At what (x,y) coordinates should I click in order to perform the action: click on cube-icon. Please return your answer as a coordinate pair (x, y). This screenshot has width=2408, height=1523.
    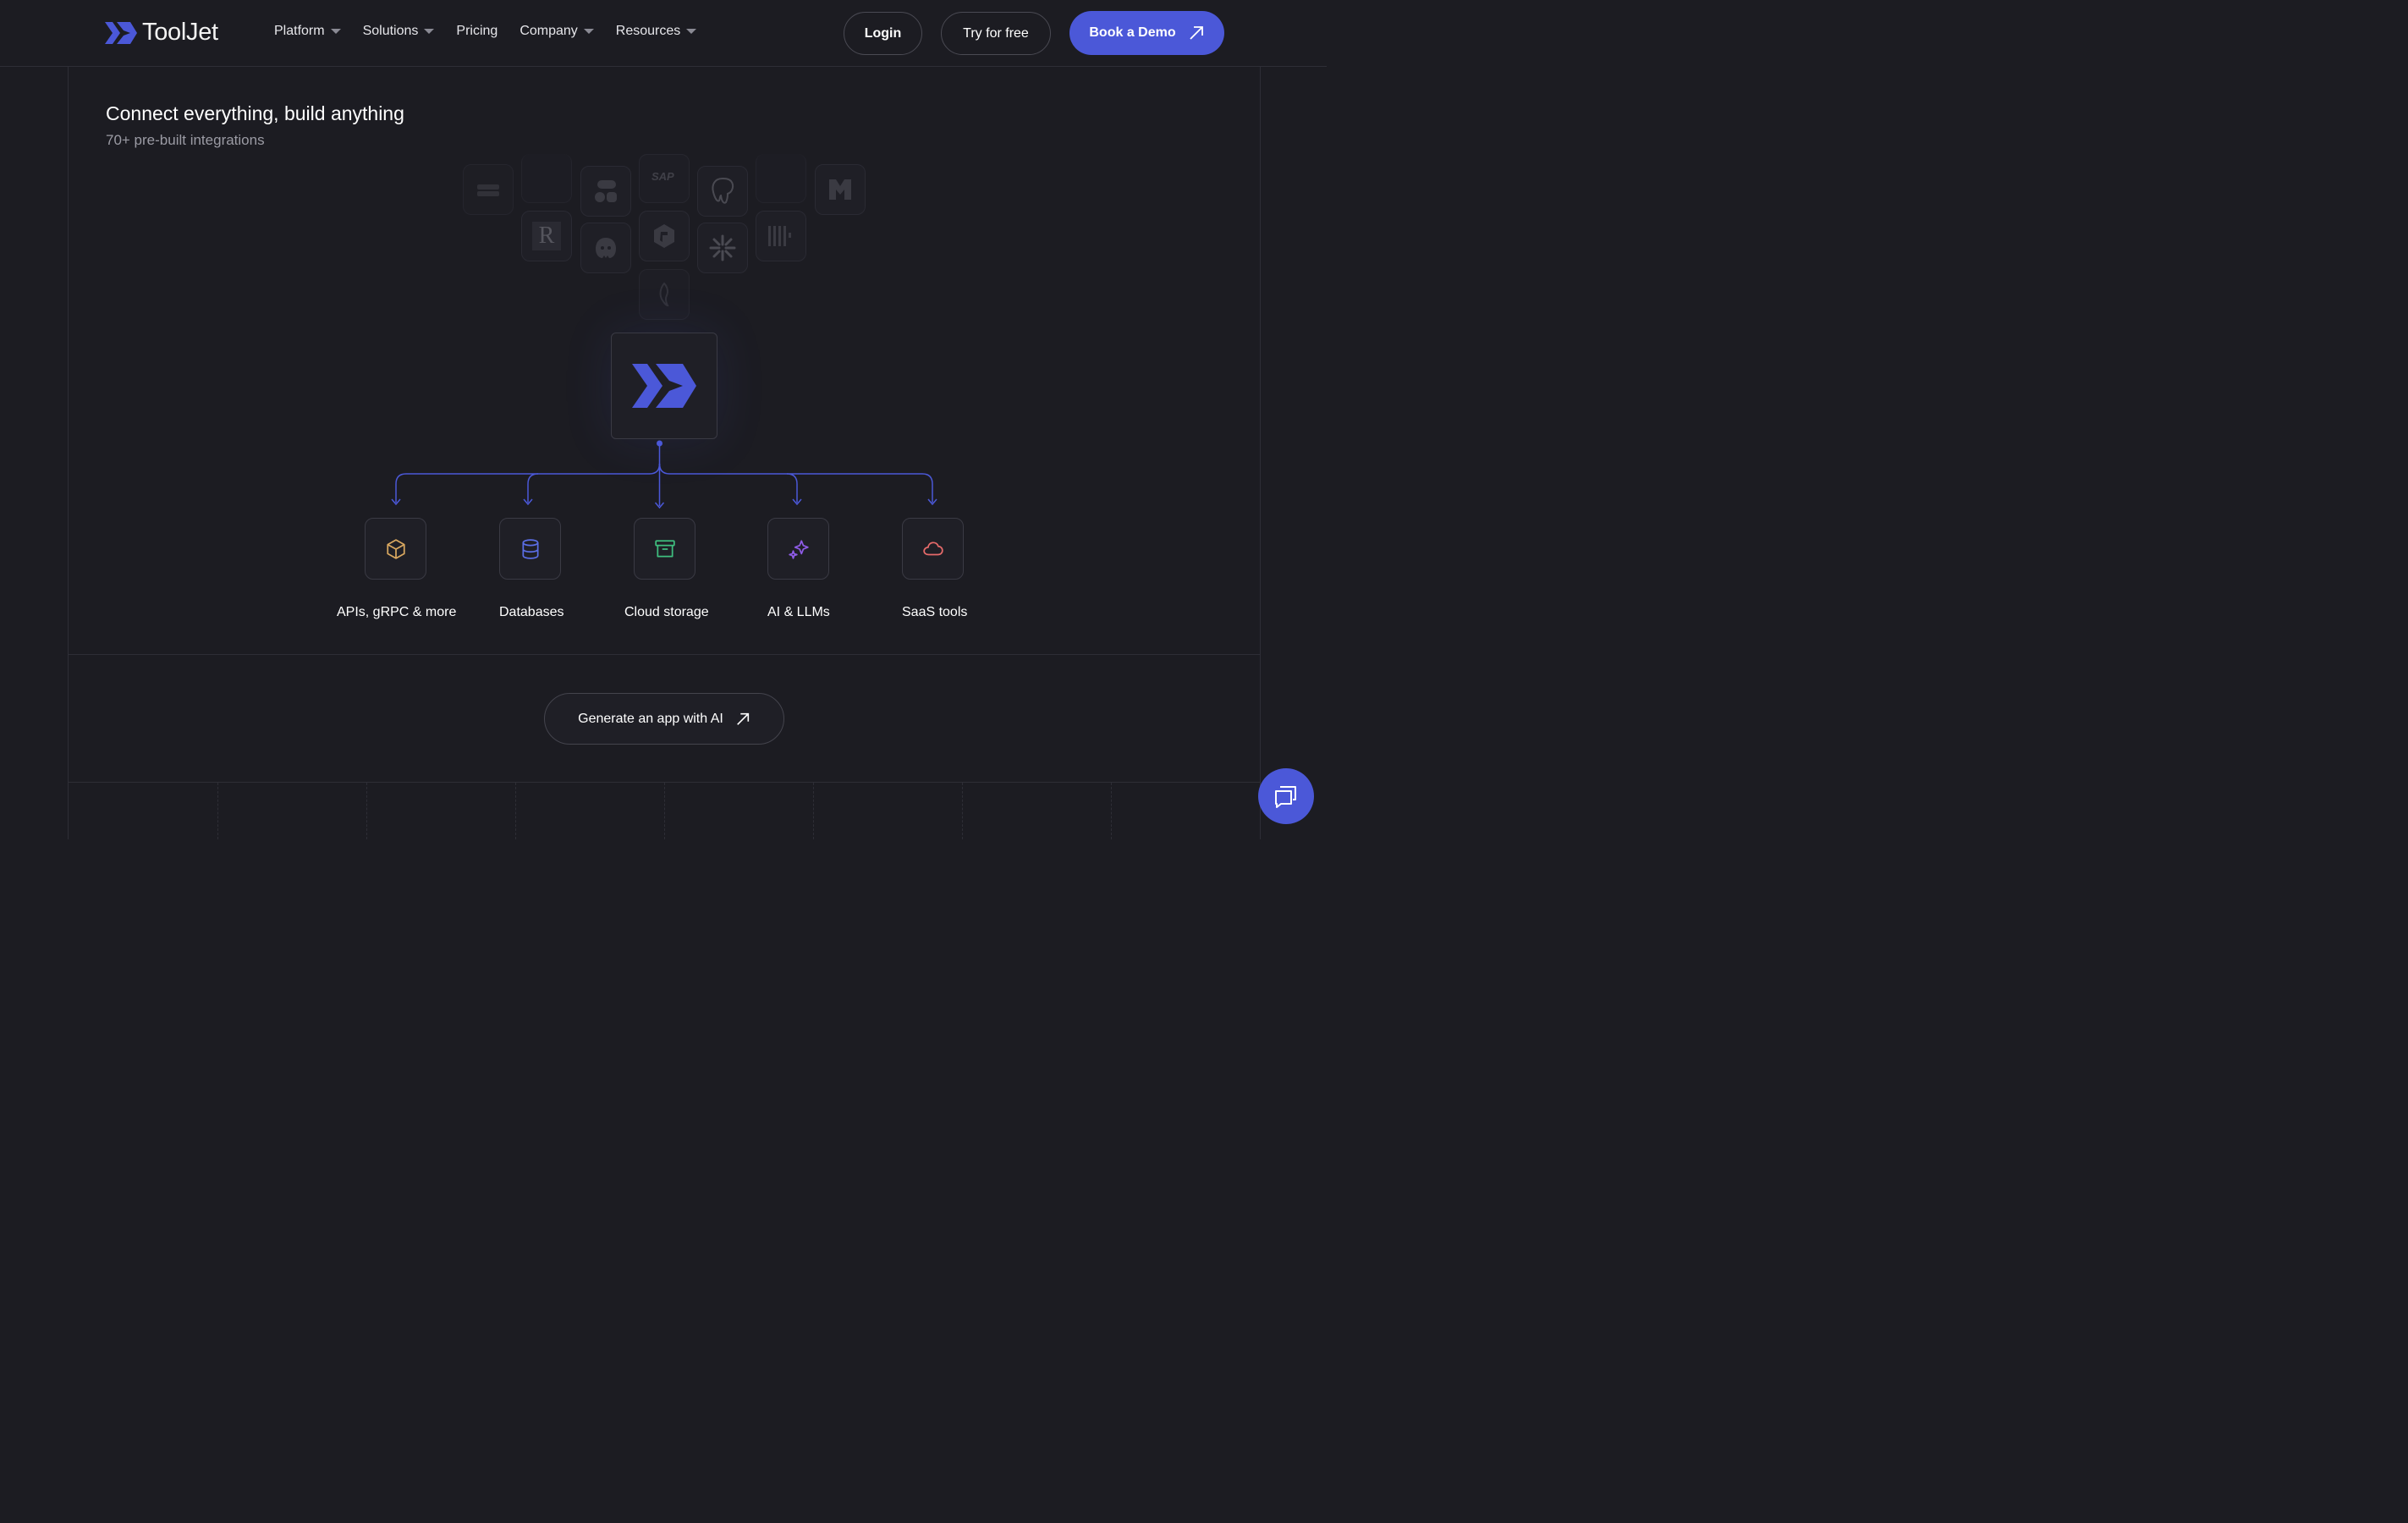
    Looking at the image, I should click on (395, 548).